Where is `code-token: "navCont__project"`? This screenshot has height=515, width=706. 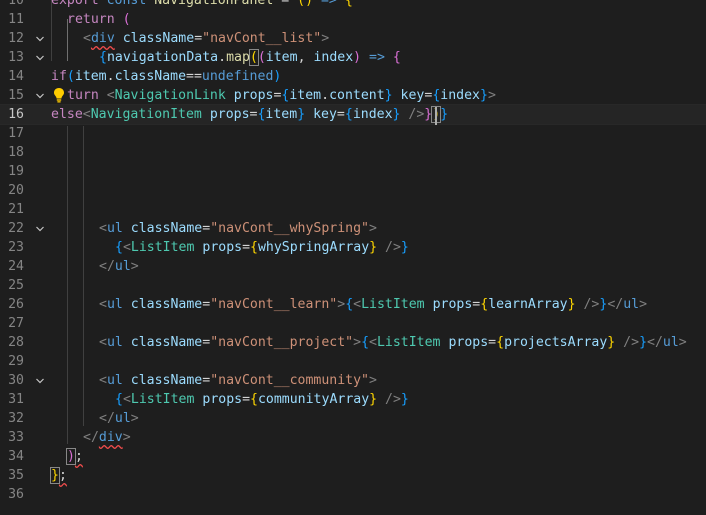
code-token: "navCont__project" is located at coordinates (282, 342).